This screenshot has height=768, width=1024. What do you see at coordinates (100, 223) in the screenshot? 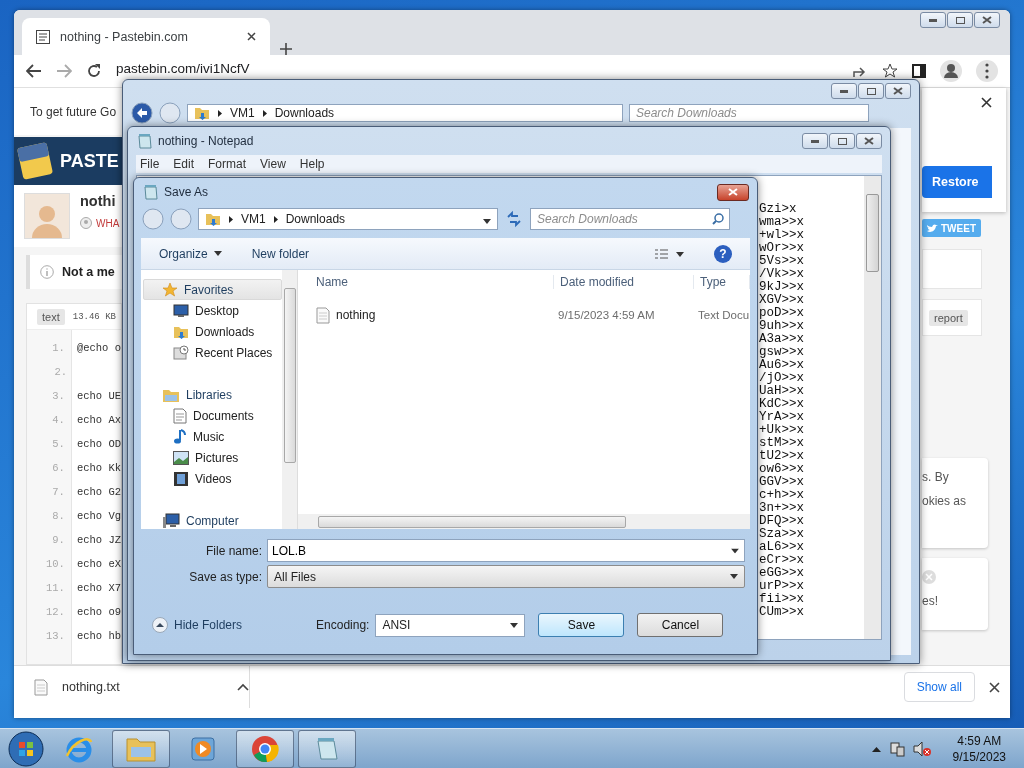
I see `author-link: WHA` at bounding box center [100, 223].